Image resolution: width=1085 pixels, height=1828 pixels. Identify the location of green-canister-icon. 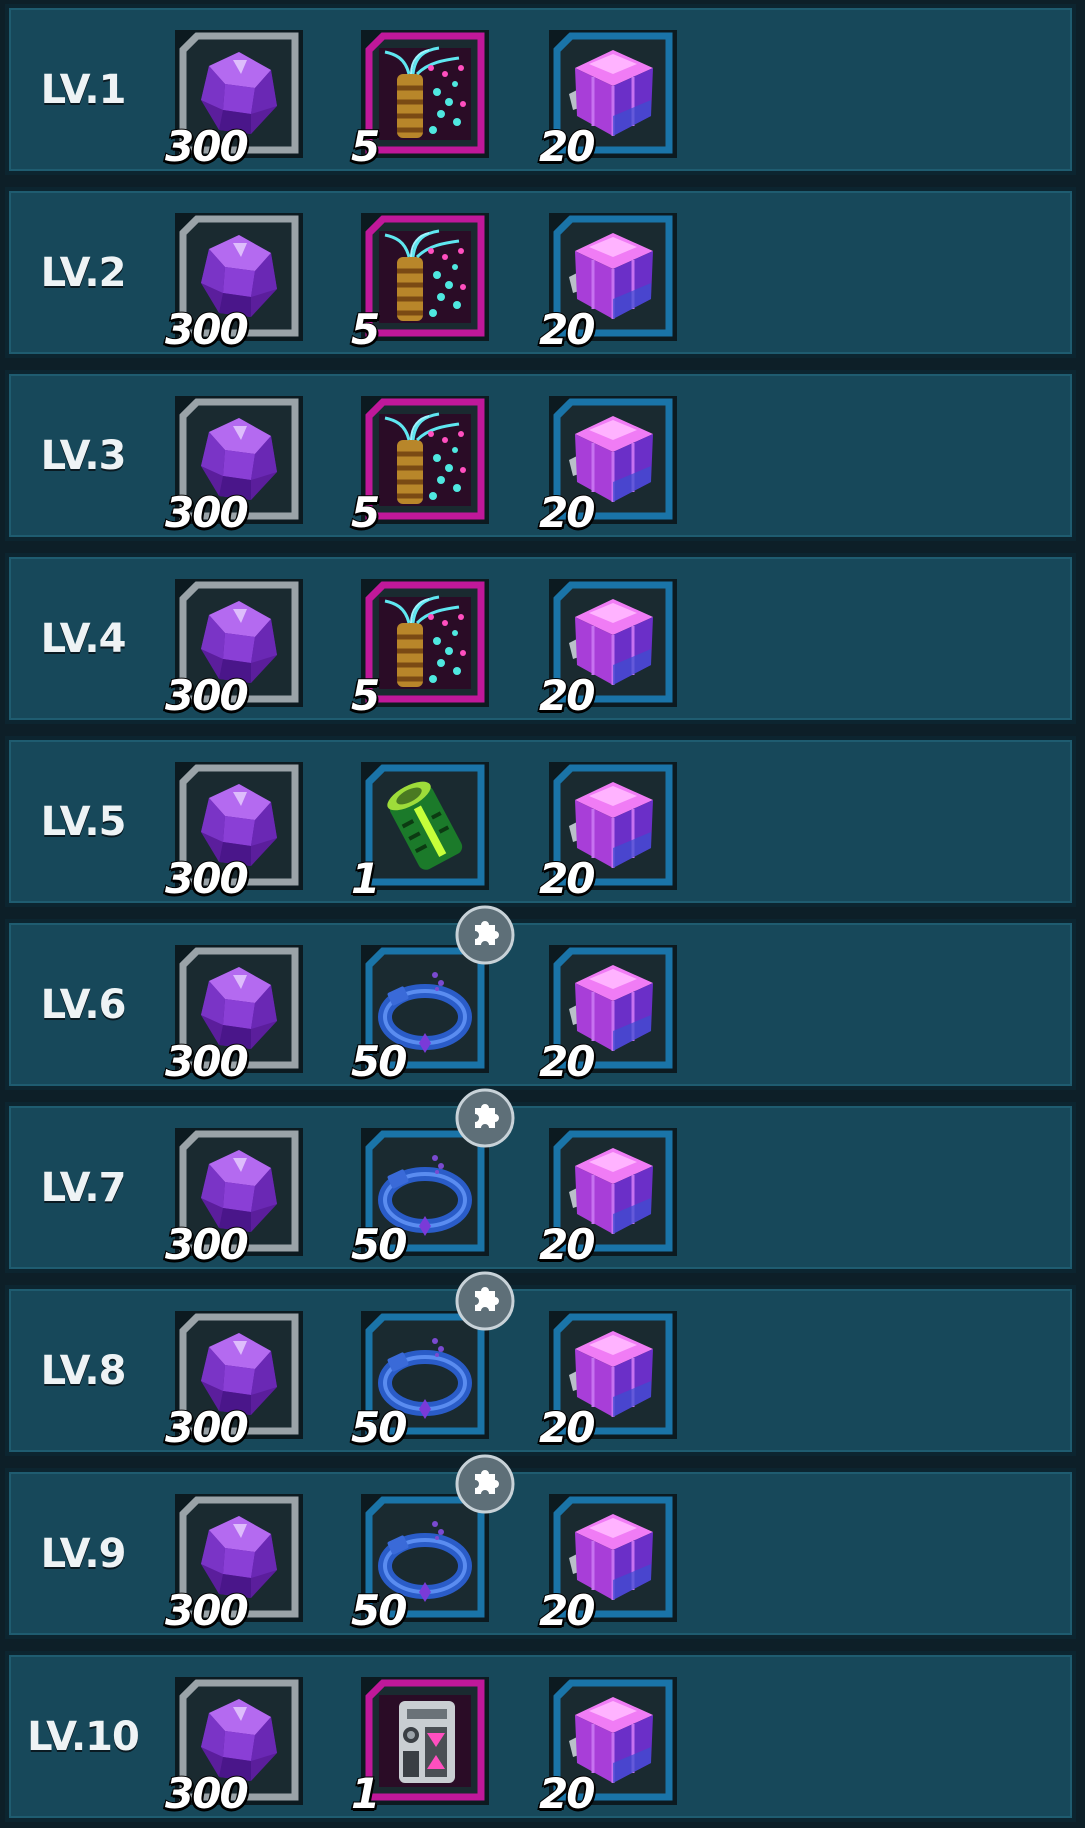
(425, 825).